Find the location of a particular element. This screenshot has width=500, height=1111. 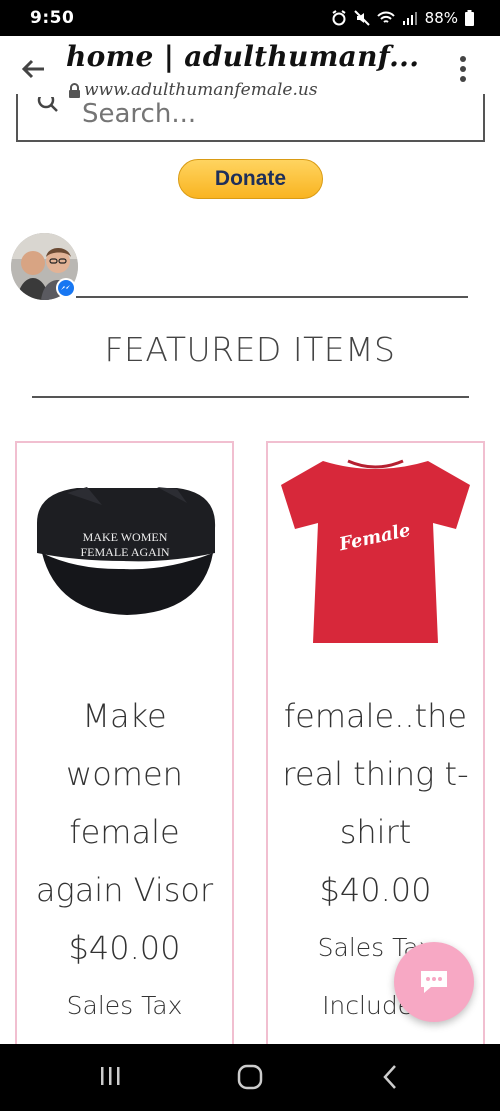

signal-icon is located at coordinates (409, 18).